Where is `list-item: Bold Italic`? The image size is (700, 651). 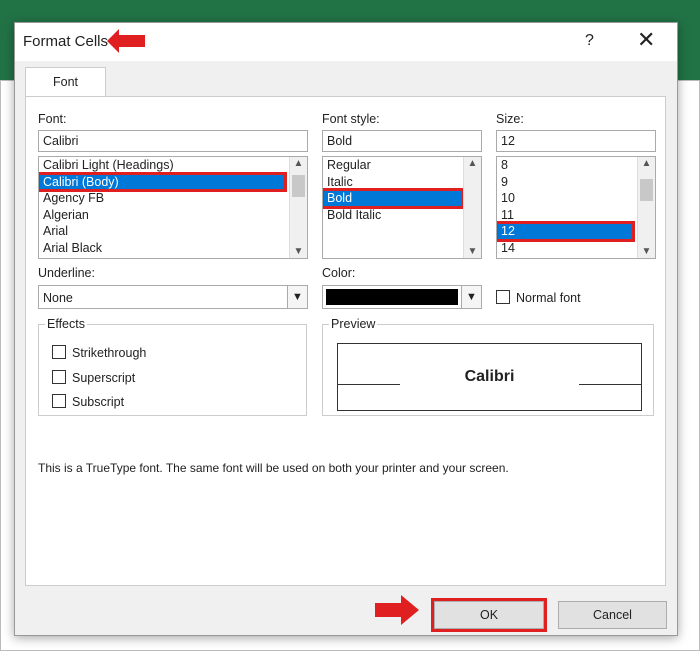
list-item: Bold Italic is located at coordinates (393, 215).